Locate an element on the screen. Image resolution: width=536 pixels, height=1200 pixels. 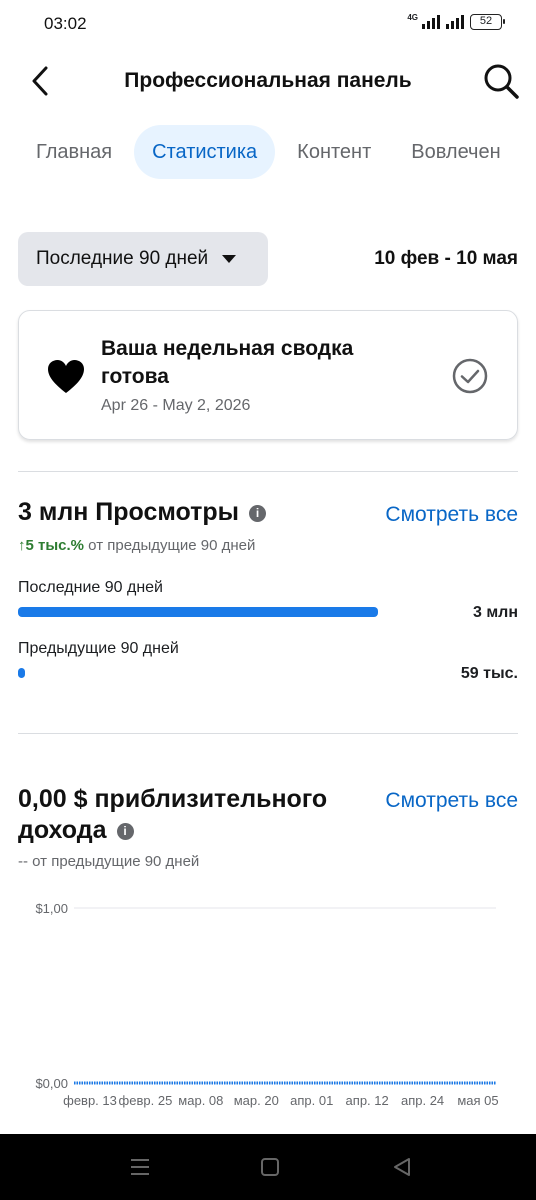
tab-bar: Главная Статистика Контент Вовлечен is located at coordinates (277, 152).